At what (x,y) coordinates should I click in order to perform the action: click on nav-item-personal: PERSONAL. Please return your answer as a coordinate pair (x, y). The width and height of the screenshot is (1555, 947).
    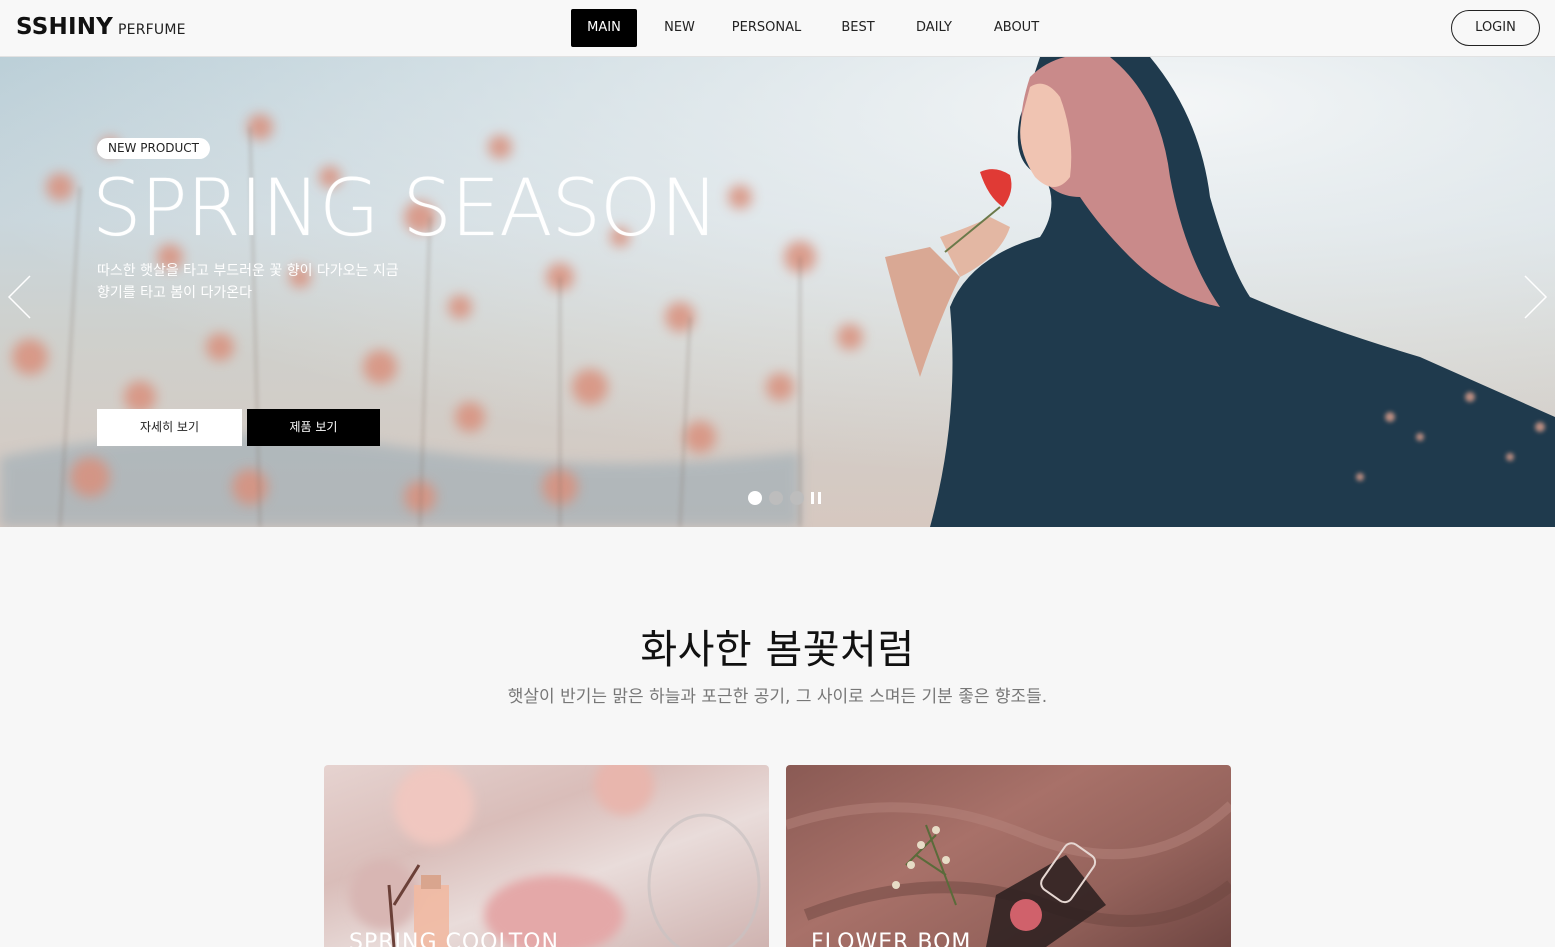
    Looking at the image, I should click on (766, 28).